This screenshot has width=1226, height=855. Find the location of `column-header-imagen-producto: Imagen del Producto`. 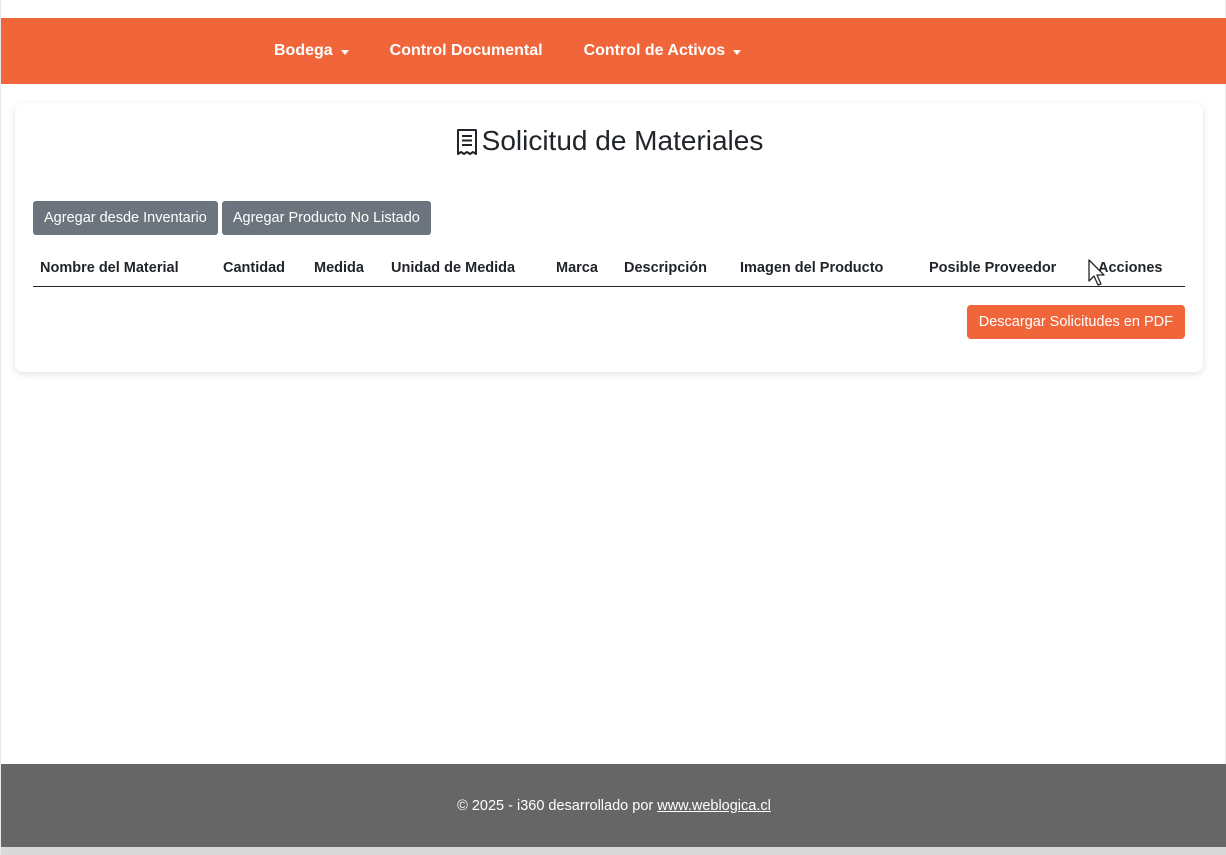

column-header-imagen-producto: Imagen del Producto is located at coordinates (812, 268).